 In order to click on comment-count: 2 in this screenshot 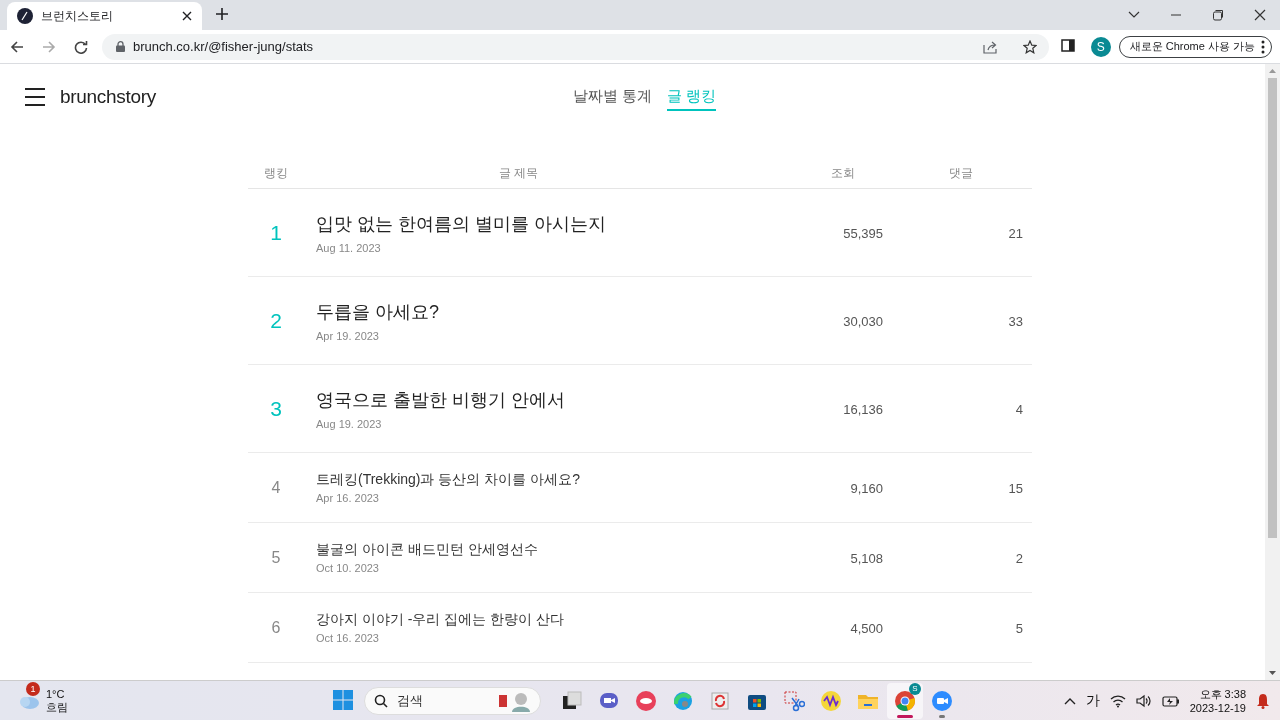, I will do `click(1019, 558)`.